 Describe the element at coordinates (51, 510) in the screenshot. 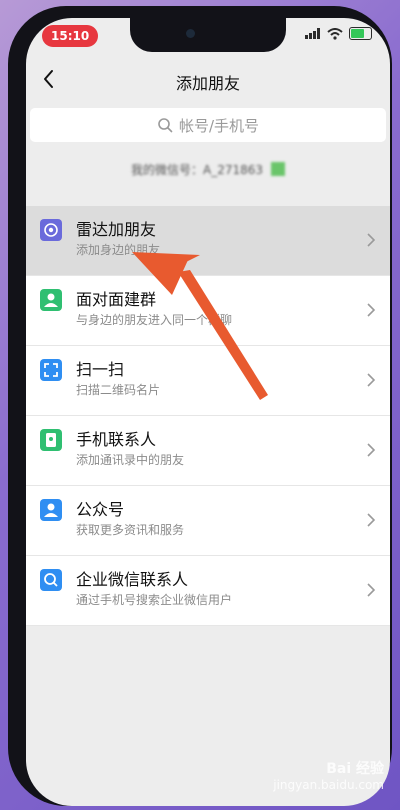

I see `official-account-icon` at that location.